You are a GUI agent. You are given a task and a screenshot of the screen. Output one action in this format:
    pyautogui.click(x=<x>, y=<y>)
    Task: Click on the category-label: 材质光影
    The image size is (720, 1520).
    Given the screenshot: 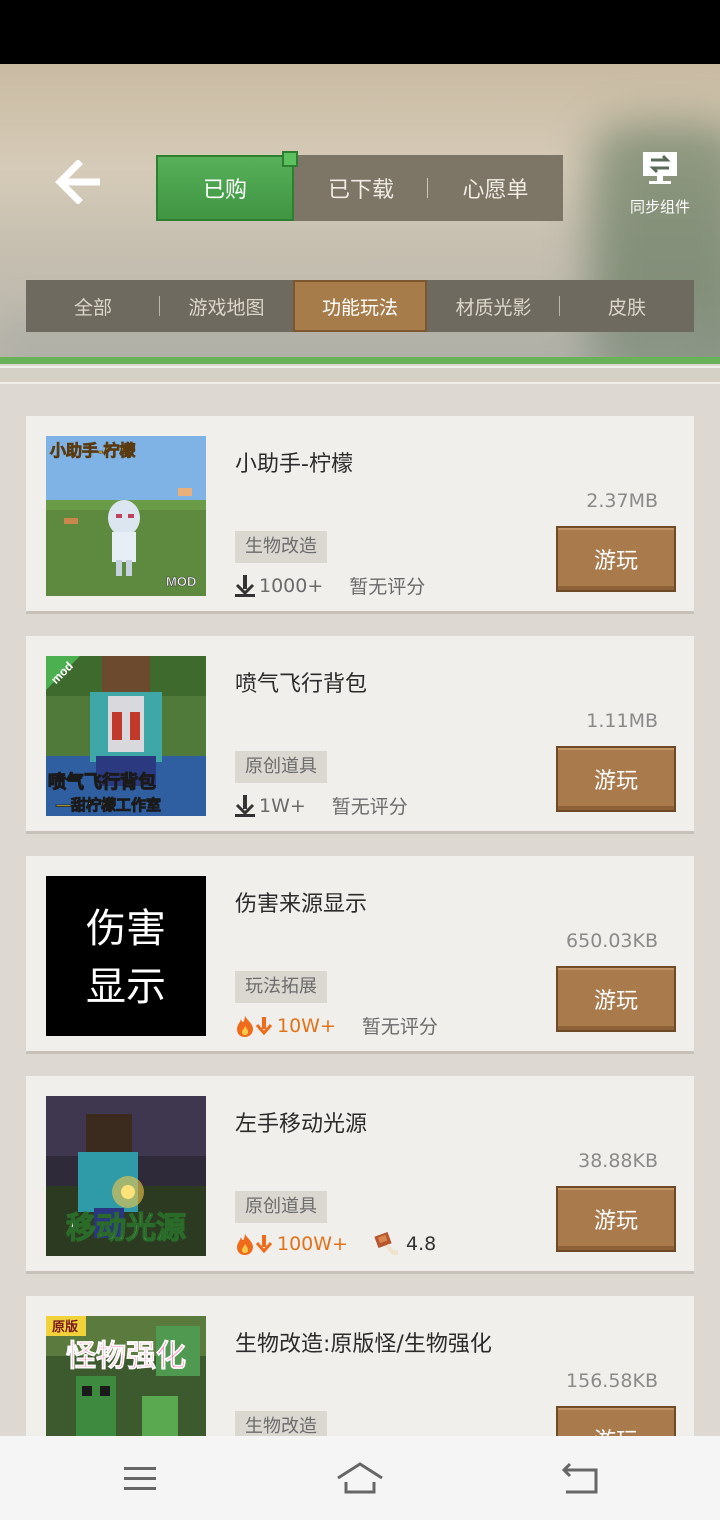 What is the action you would take?
    pyautogui.click(x=493, y=307)
    